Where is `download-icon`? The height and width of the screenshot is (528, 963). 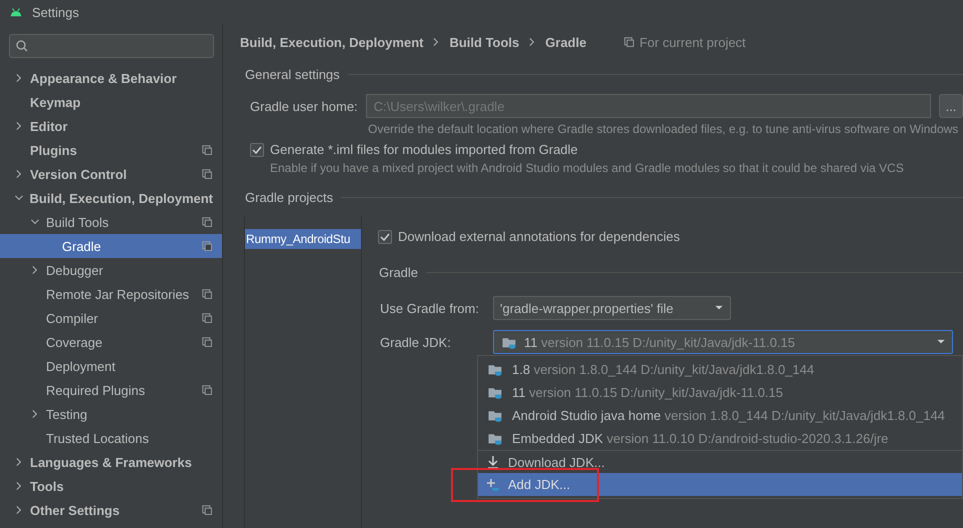 download-icon is located at coordinates (493, 462).